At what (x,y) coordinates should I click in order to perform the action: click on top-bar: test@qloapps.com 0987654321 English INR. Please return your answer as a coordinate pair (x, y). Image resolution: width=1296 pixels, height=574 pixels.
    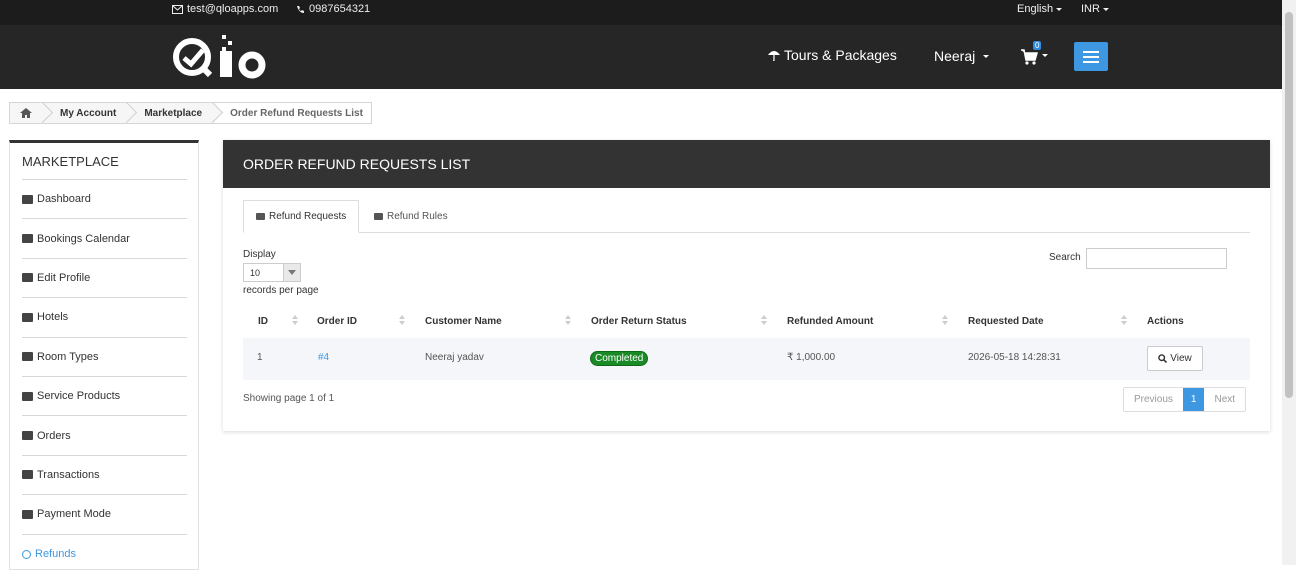
    Looking at the image, I should click on (641, 12).